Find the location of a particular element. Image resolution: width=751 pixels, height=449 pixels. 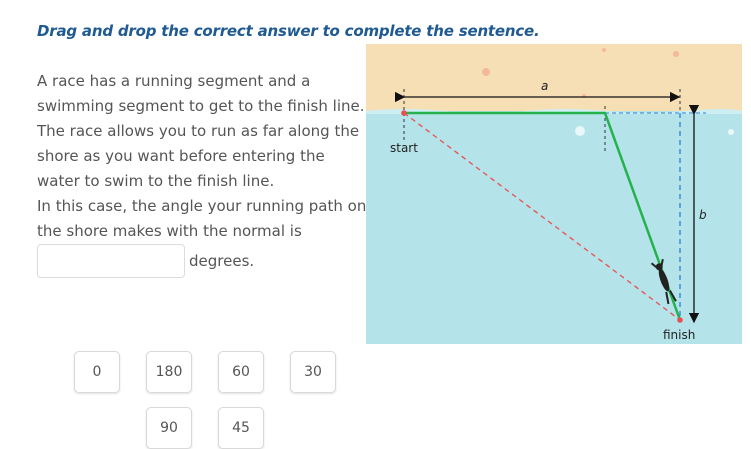

sand-region is located at coordinates (554, 77).